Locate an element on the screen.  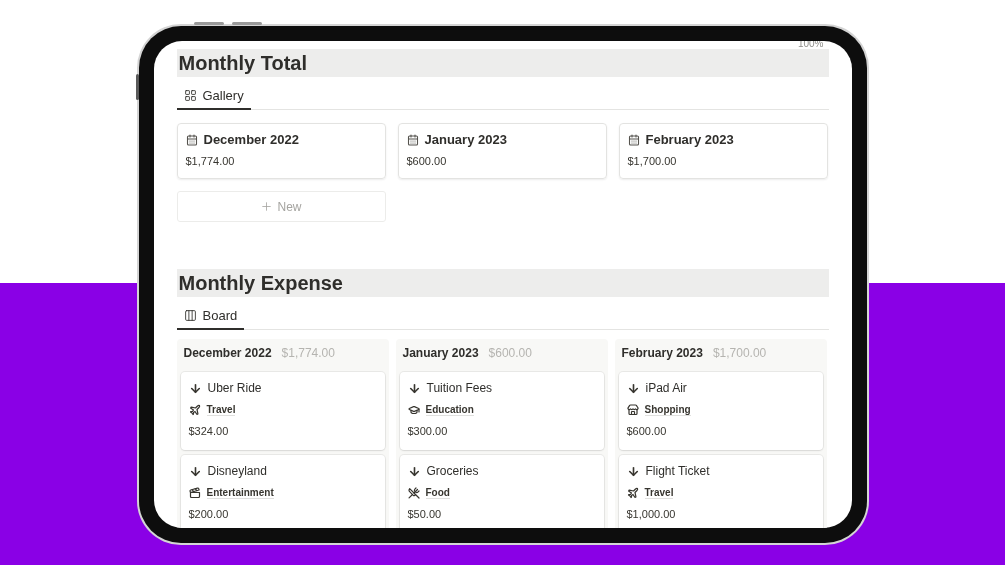
category-tag: Shopping is located at coordinates (667, 410).